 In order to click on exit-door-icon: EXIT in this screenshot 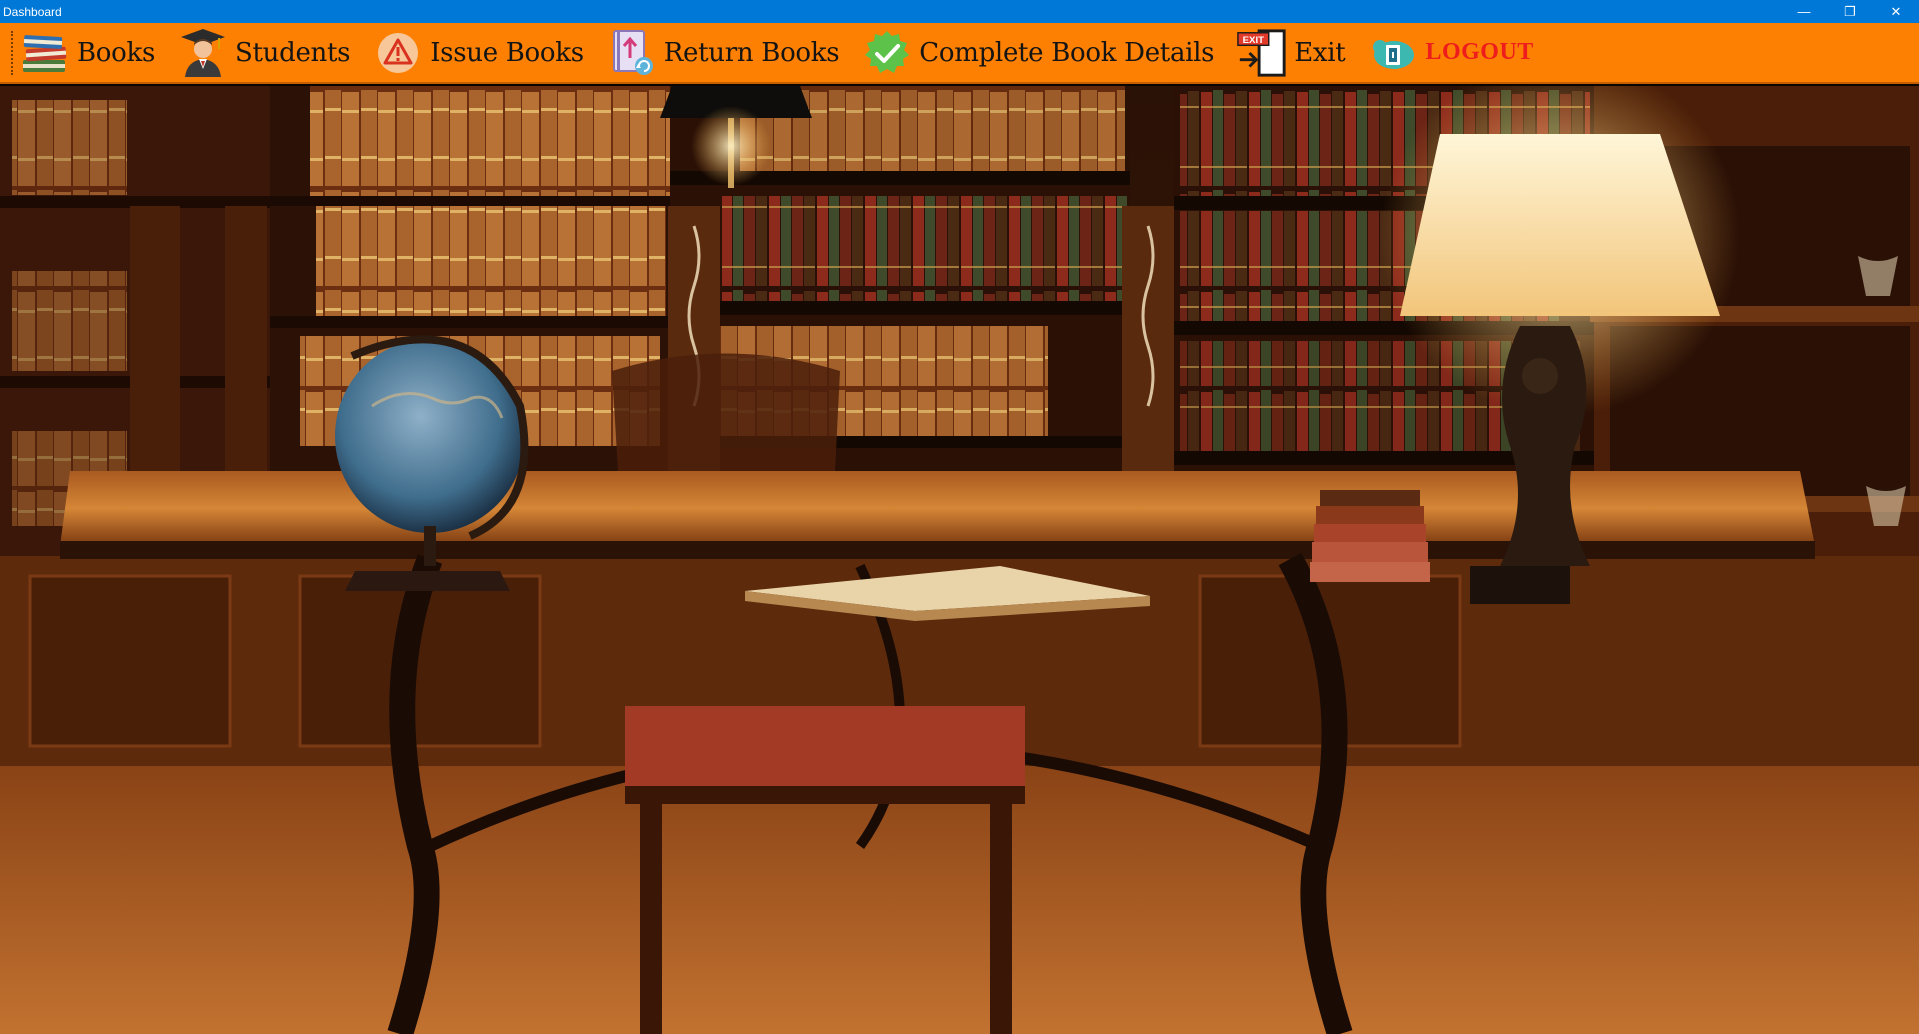, I will do `click(1262, 53)`.